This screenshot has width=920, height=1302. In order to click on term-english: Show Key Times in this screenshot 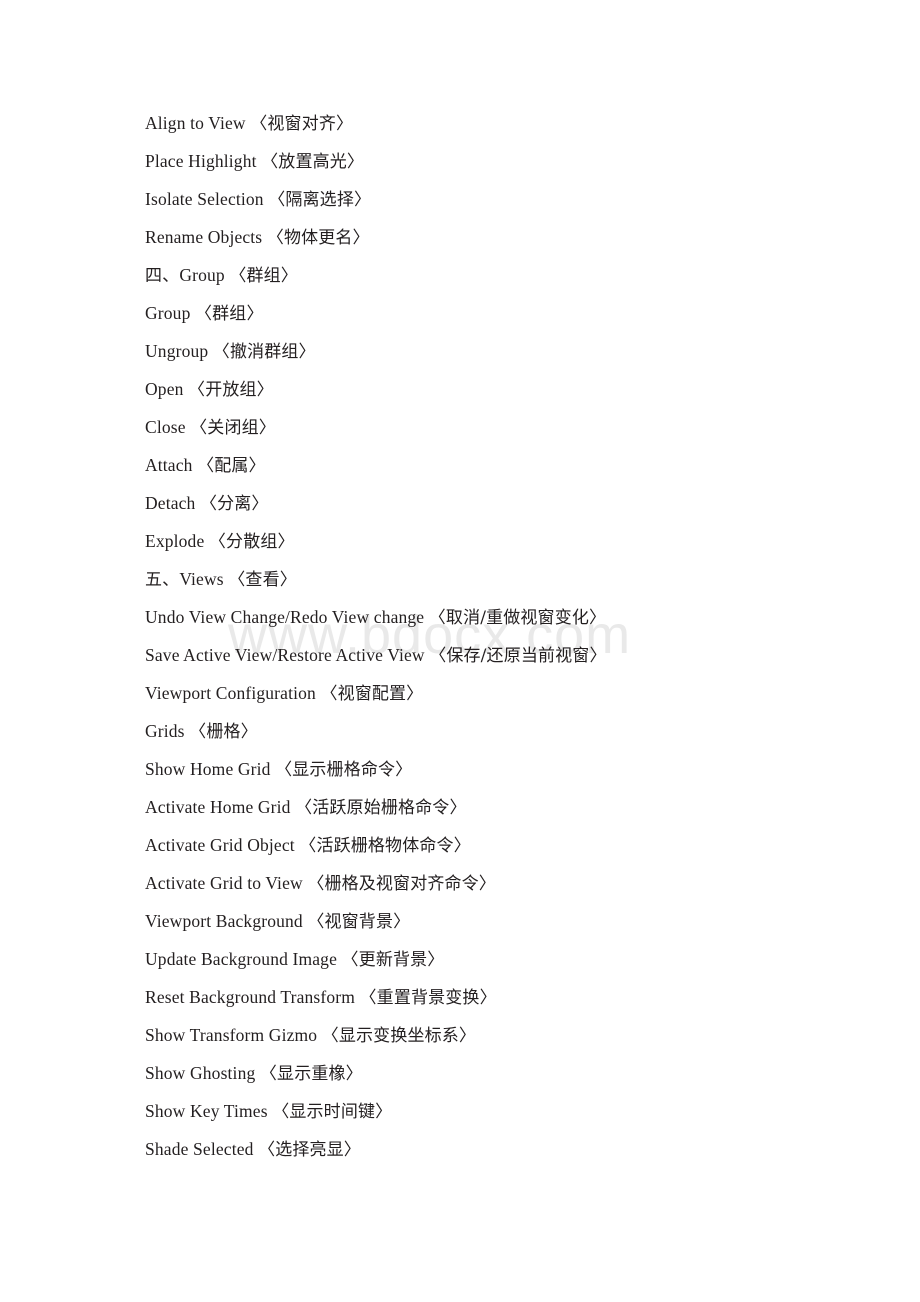, I will do `click(206, 1111)`.